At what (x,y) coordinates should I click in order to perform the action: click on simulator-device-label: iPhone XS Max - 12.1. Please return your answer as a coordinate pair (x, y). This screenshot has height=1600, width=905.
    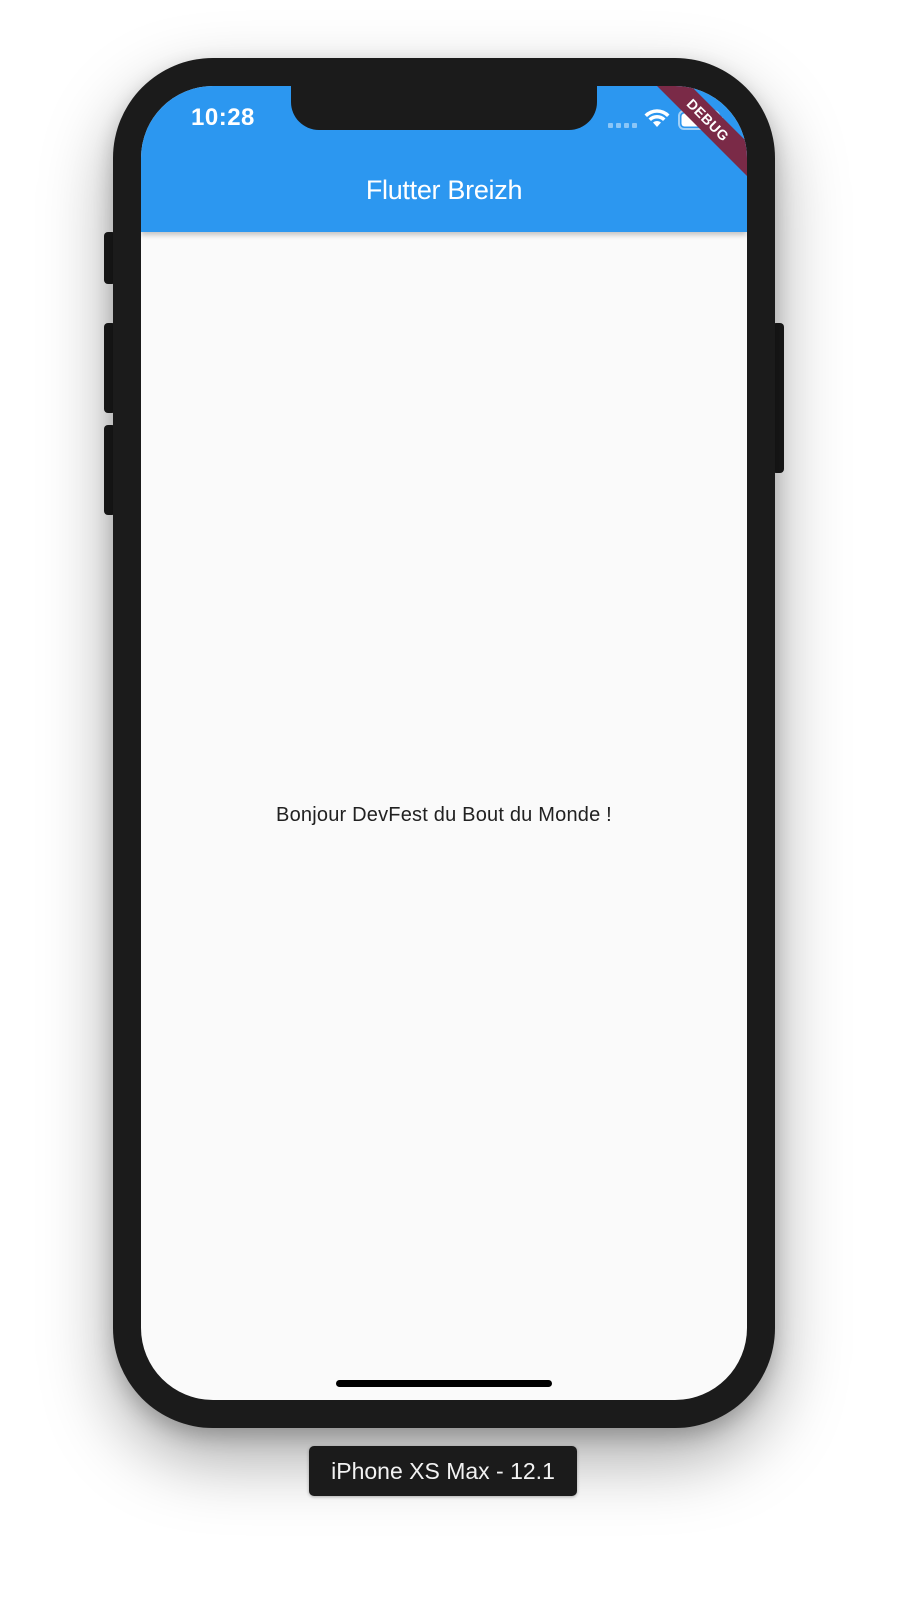
    Looking at the image, I should click on (443, 1471).